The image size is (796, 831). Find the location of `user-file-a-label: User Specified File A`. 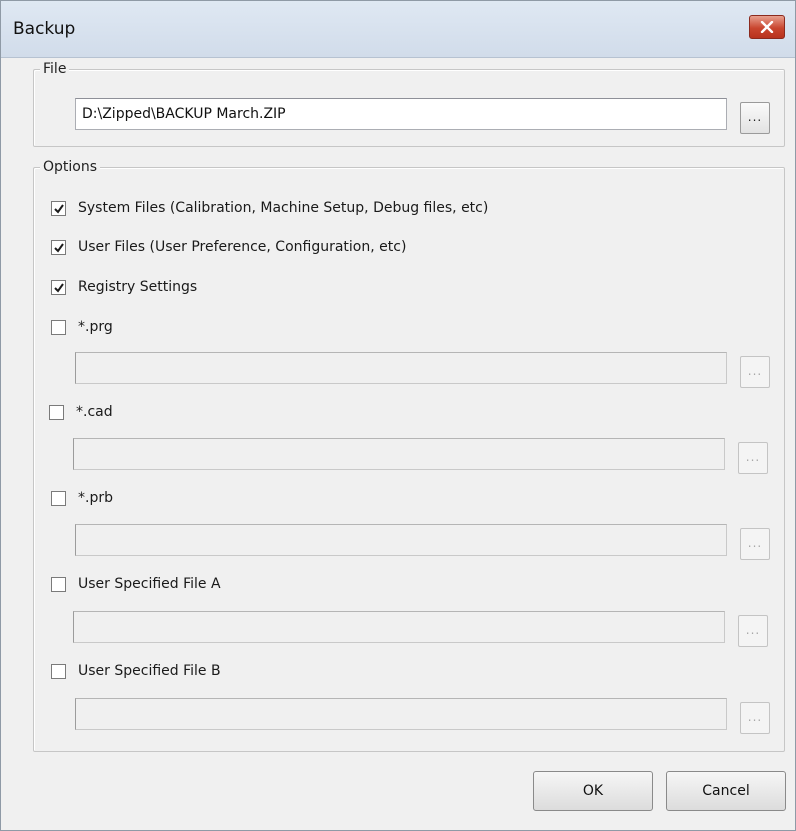

user-file-a-label: User Specified File A is located at coordinates (149, 584).